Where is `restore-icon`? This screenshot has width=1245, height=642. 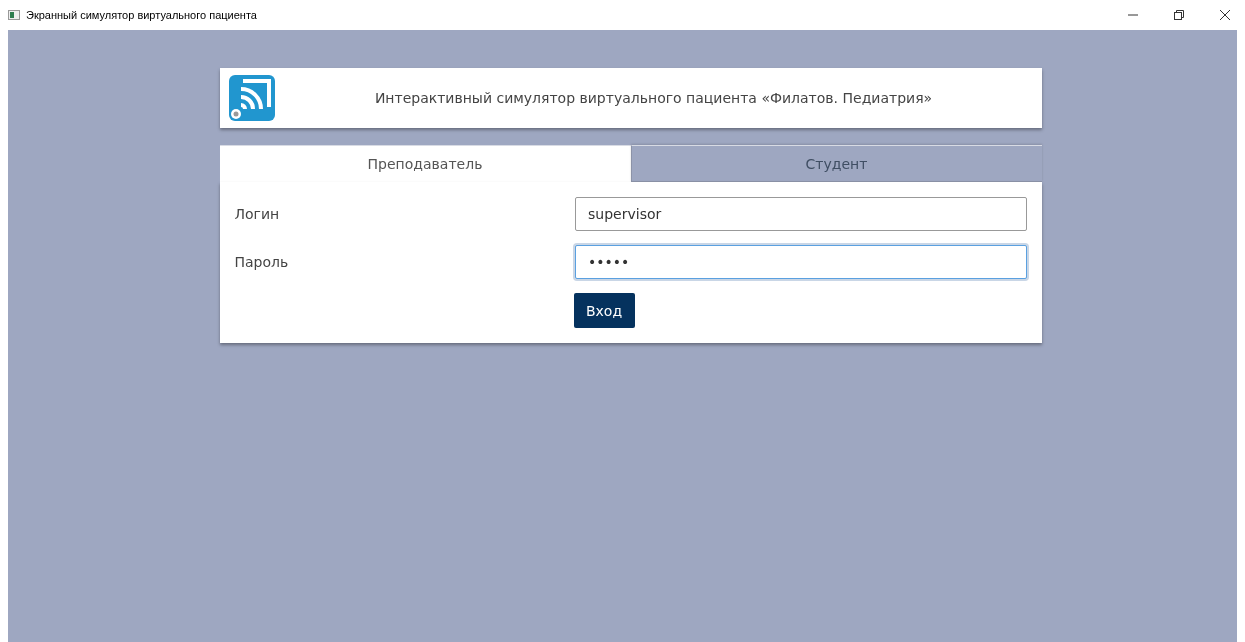
restore-icon is located at coordinates (1179, 15).